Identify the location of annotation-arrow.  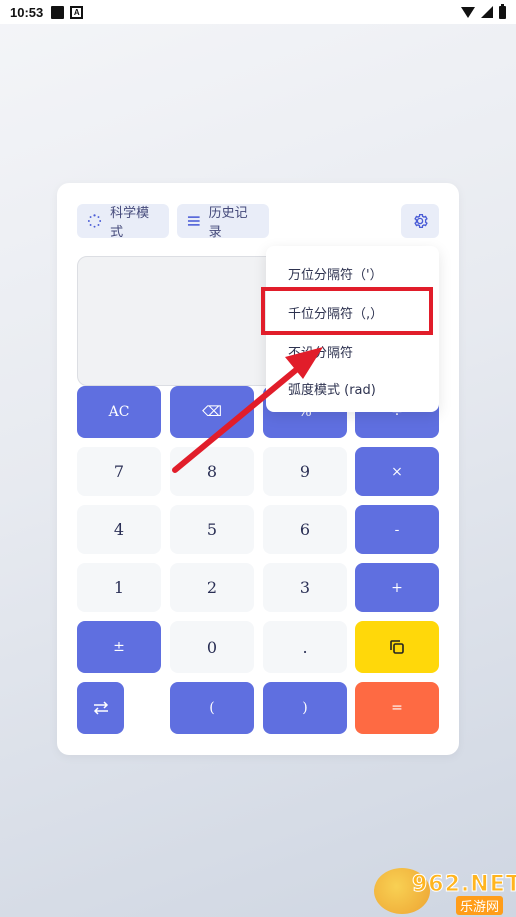
(247, 410).